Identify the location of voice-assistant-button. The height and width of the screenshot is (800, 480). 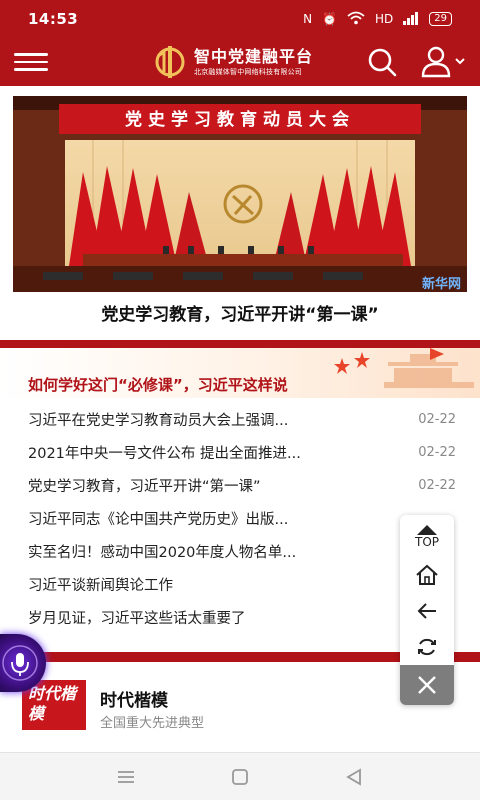
(23, 663).